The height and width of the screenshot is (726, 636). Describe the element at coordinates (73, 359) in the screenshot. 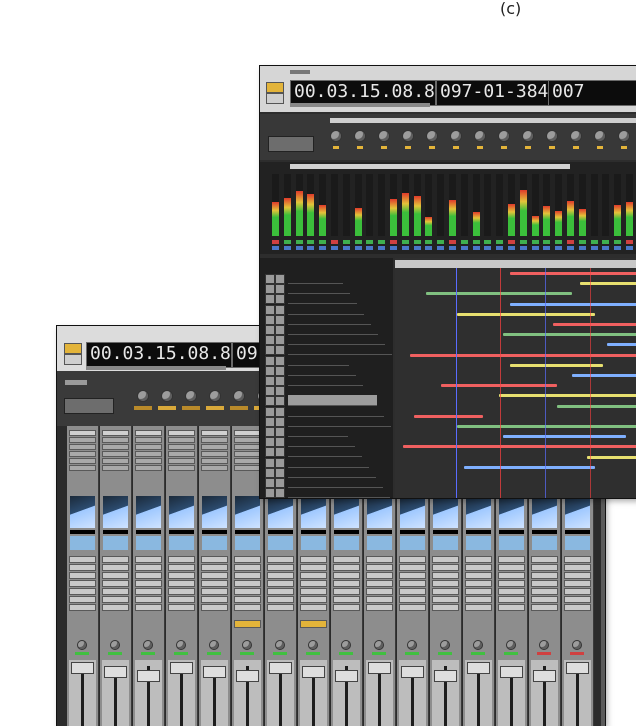

I see `mixer-transport-sync-button` at that location.